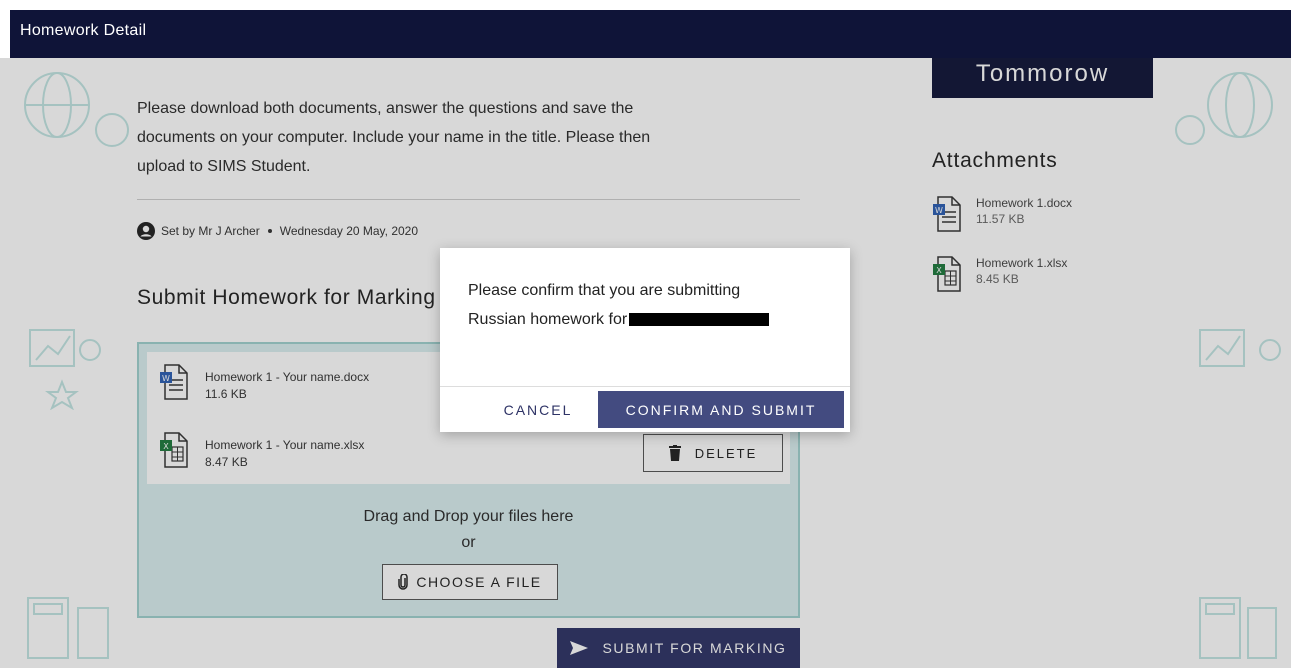  Describe the element at coordinates (721, 409) in the screenshot. I see `confirm-and-submit-button: CONFIRM AND SUBMIT` at that location.